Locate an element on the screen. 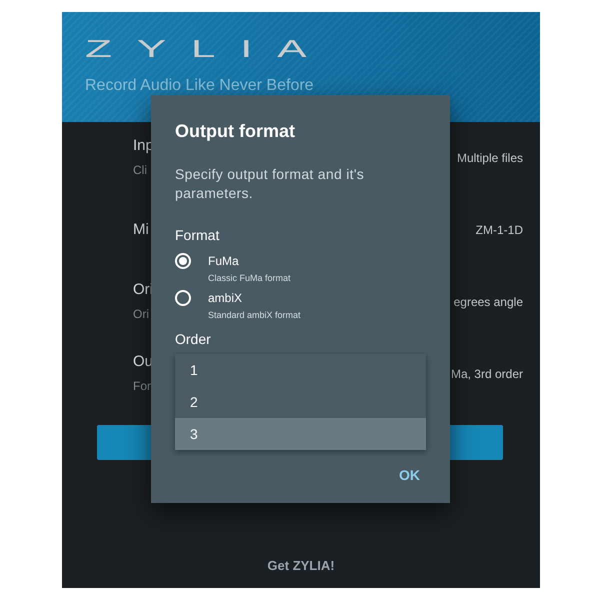 This screenshot has width=600, height=600. ok-button: OK is located at coordinates (409, 475).